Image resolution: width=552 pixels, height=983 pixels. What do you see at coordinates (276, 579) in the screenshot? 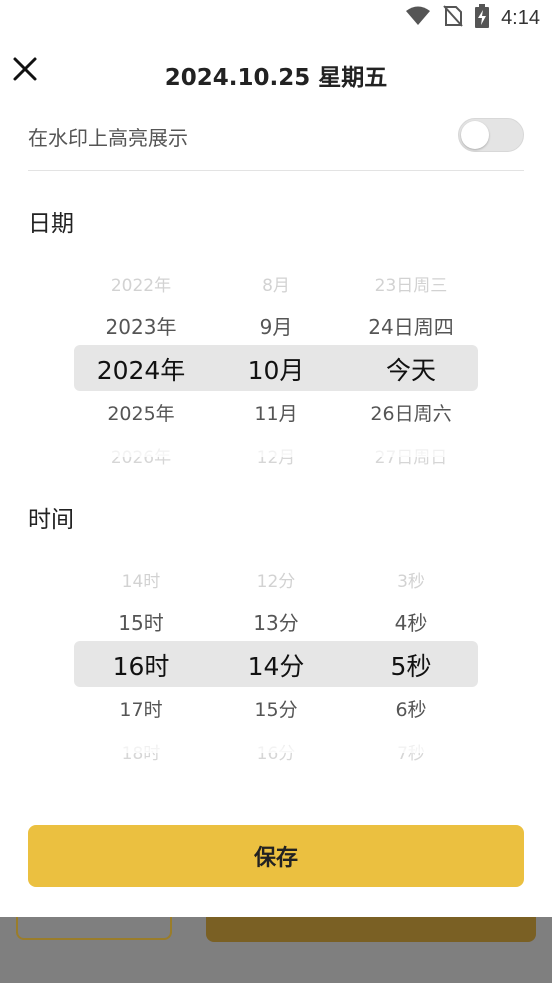
I see `wheel-item: 12分` at bounding box center [276, 579].